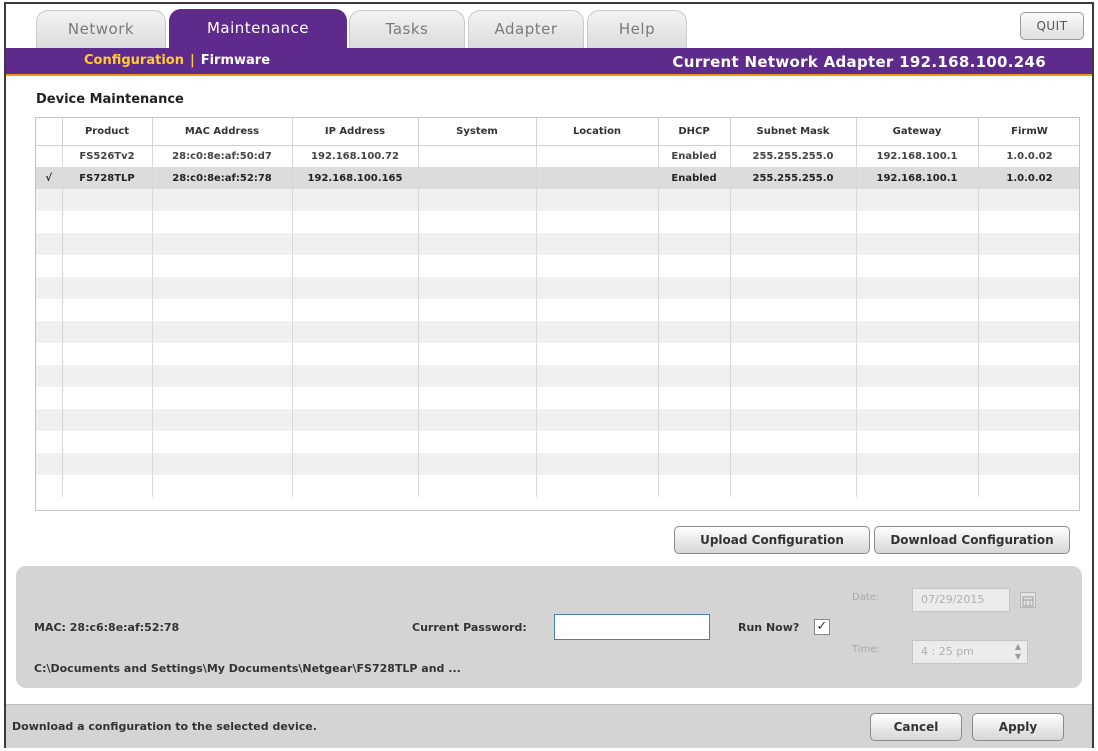  I want to click on run-now-checkbox: ✓, so click(822, 627).